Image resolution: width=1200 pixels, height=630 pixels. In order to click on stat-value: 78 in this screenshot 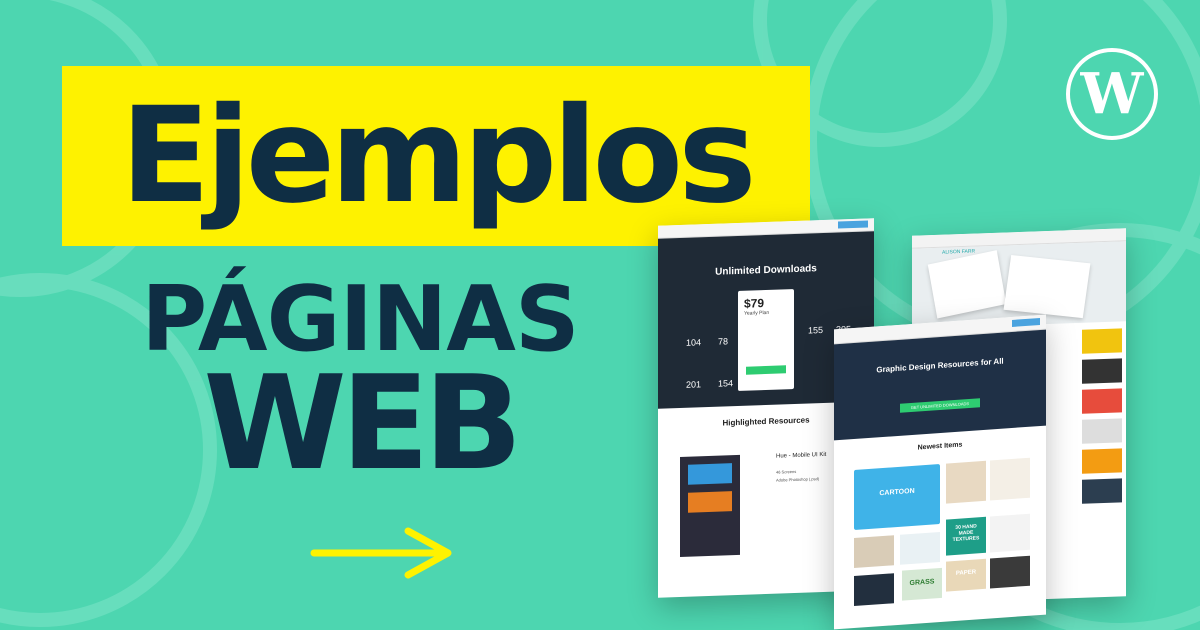, I will do `click(723, 341)`.